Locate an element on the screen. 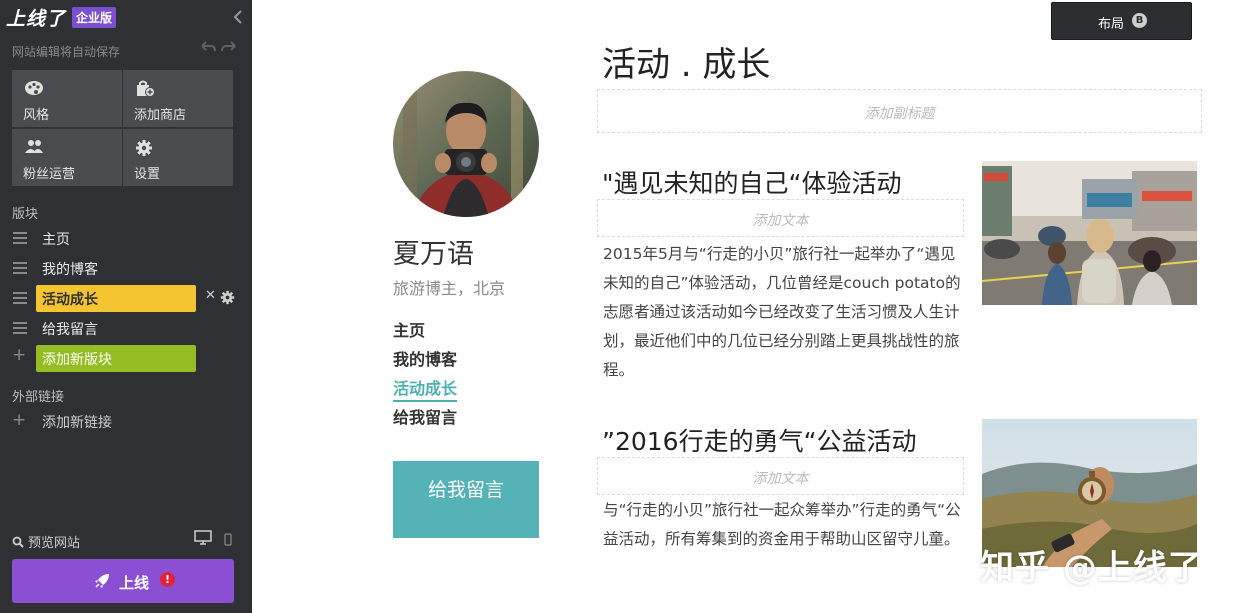 This screenshot has width=1240, height=613. palette-icon is located at coordinates (34, 88).